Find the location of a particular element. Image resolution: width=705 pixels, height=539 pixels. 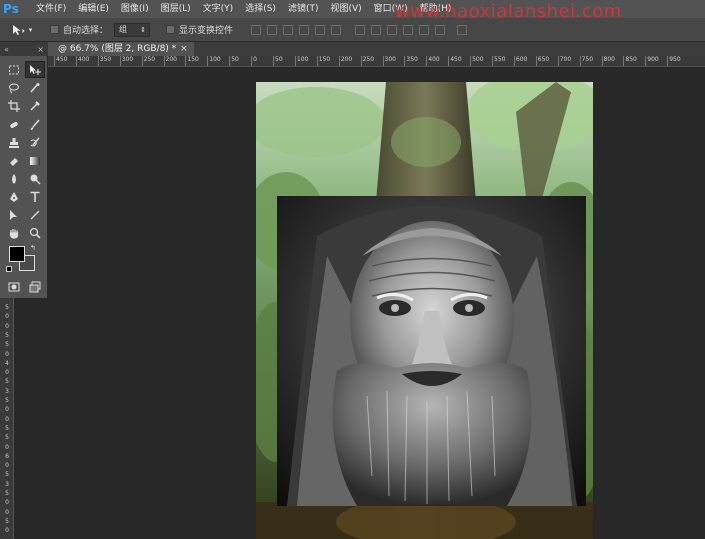

ruler-tick-label: 400 is located at coordinates (433, 61).